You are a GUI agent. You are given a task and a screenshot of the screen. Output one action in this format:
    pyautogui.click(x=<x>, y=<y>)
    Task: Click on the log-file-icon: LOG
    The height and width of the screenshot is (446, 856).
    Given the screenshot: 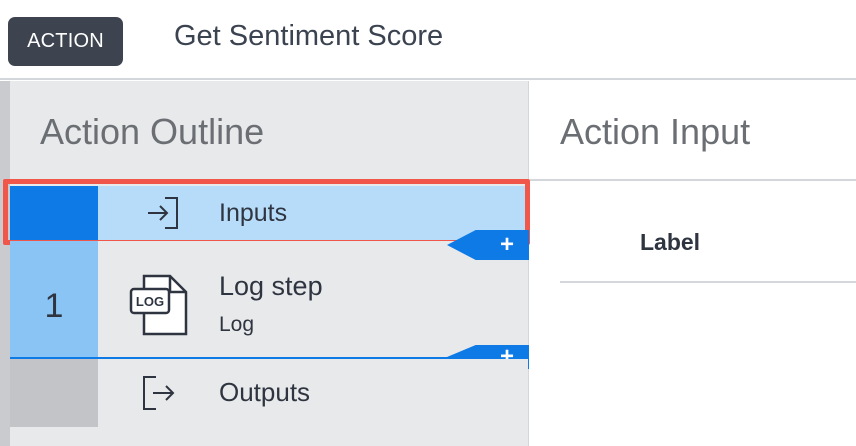 What is the action you would take?
    pyautogui.click(x=158, y=305)
    